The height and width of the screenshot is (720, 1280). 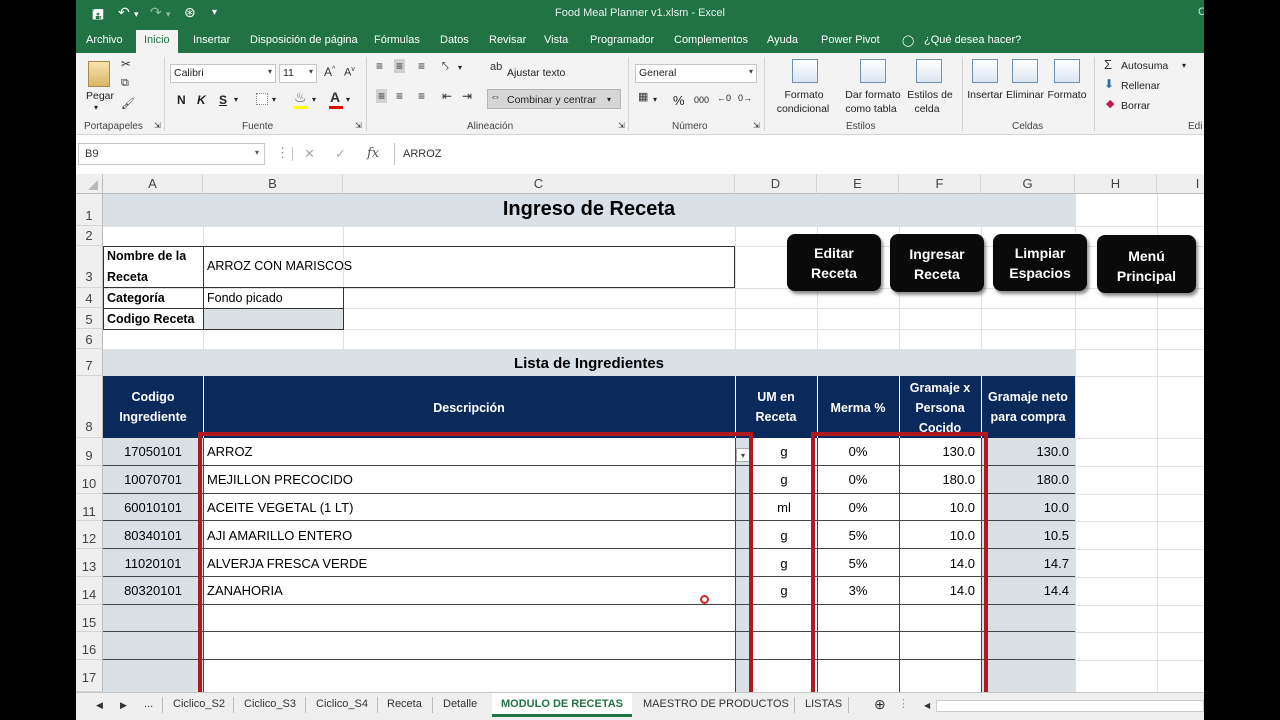 What do you see at coordinates (309, 154) in the screenshot?
I see `cancel-icon: ✕` at bounding box center [309, 154].